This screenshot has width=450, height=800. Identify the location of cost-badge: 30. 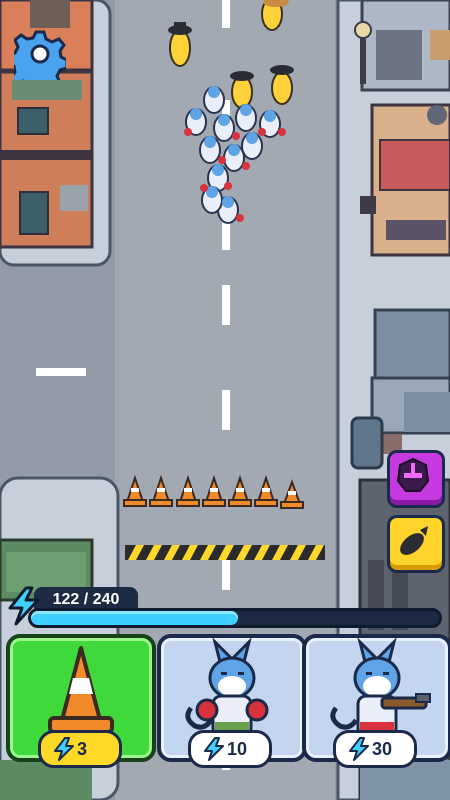
(375, 749).